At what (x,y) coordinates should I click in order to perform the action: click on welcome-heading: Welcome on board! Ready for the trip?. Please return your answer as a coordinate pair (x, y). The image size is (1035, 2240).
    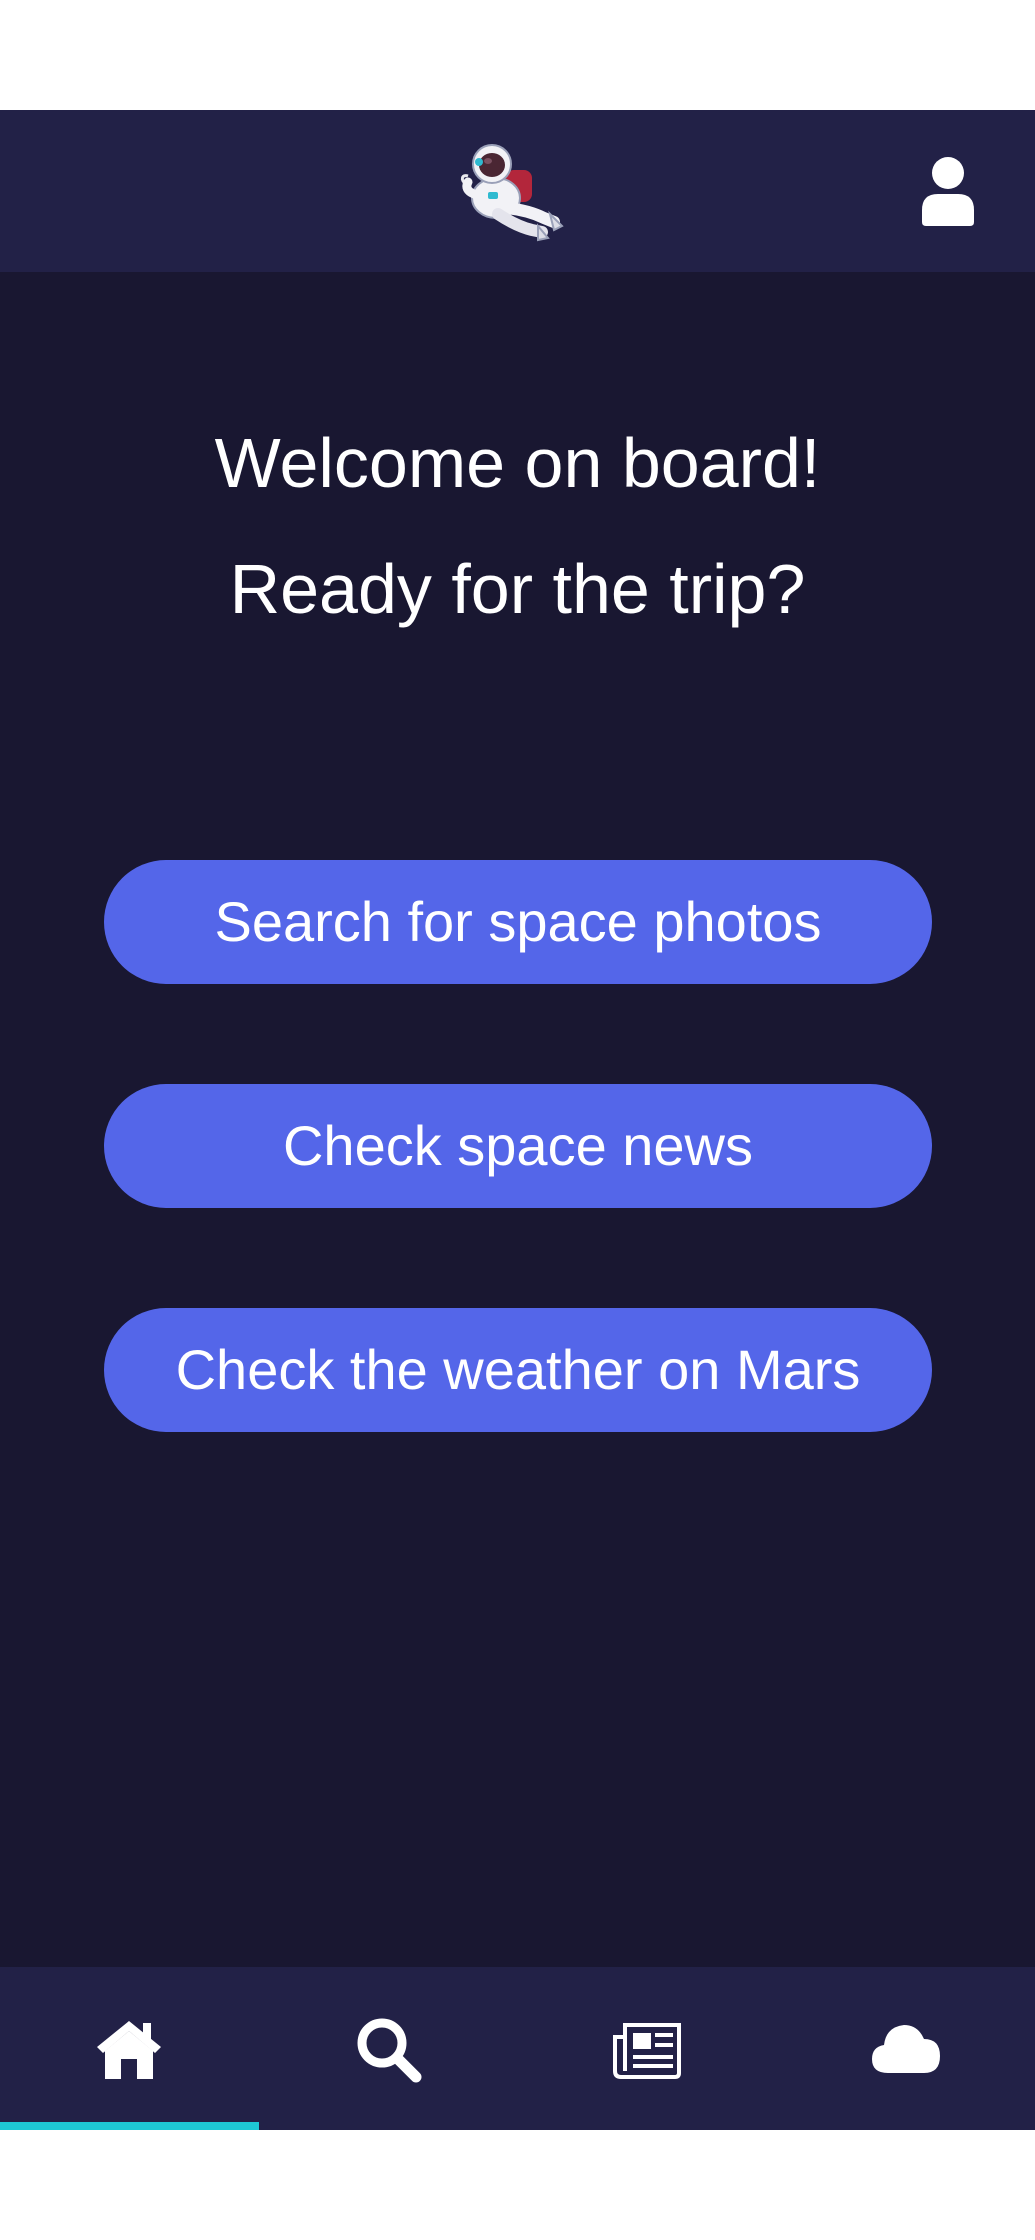
    Looking at the image, I should click on (517, 526).